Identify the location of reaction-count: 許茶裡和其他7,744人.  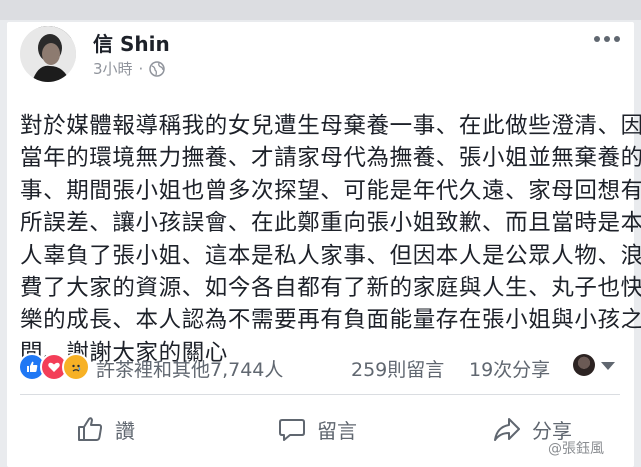
(189, 368).